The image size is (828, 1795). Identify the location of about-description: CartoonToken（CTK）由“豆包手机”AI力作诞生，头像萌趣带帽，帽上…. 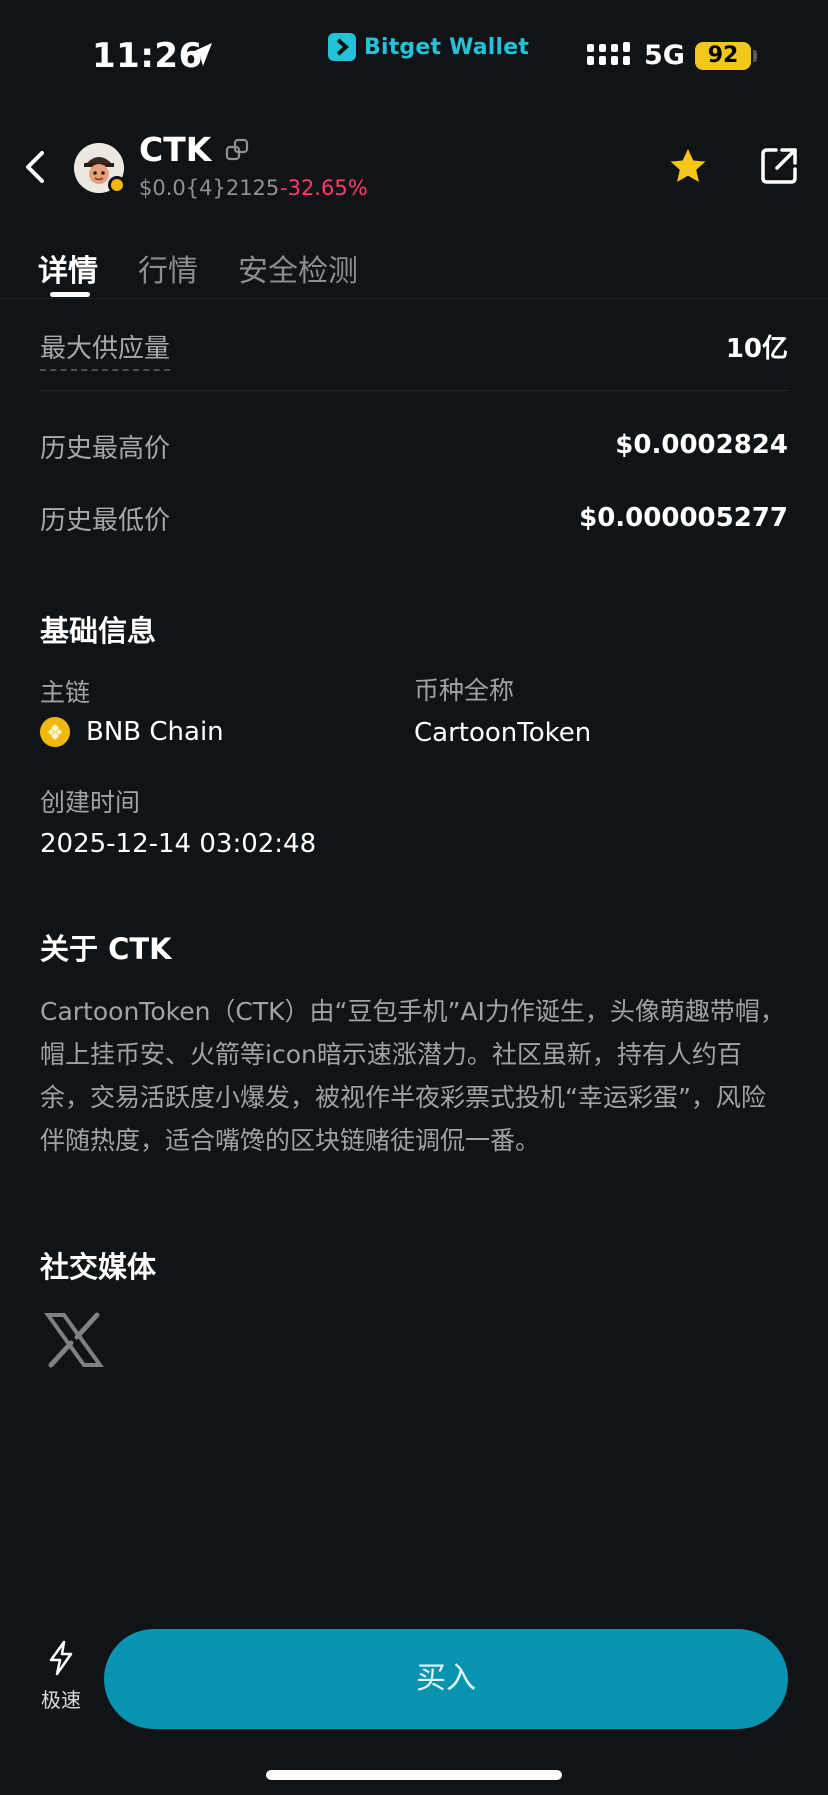
(412, 1076).